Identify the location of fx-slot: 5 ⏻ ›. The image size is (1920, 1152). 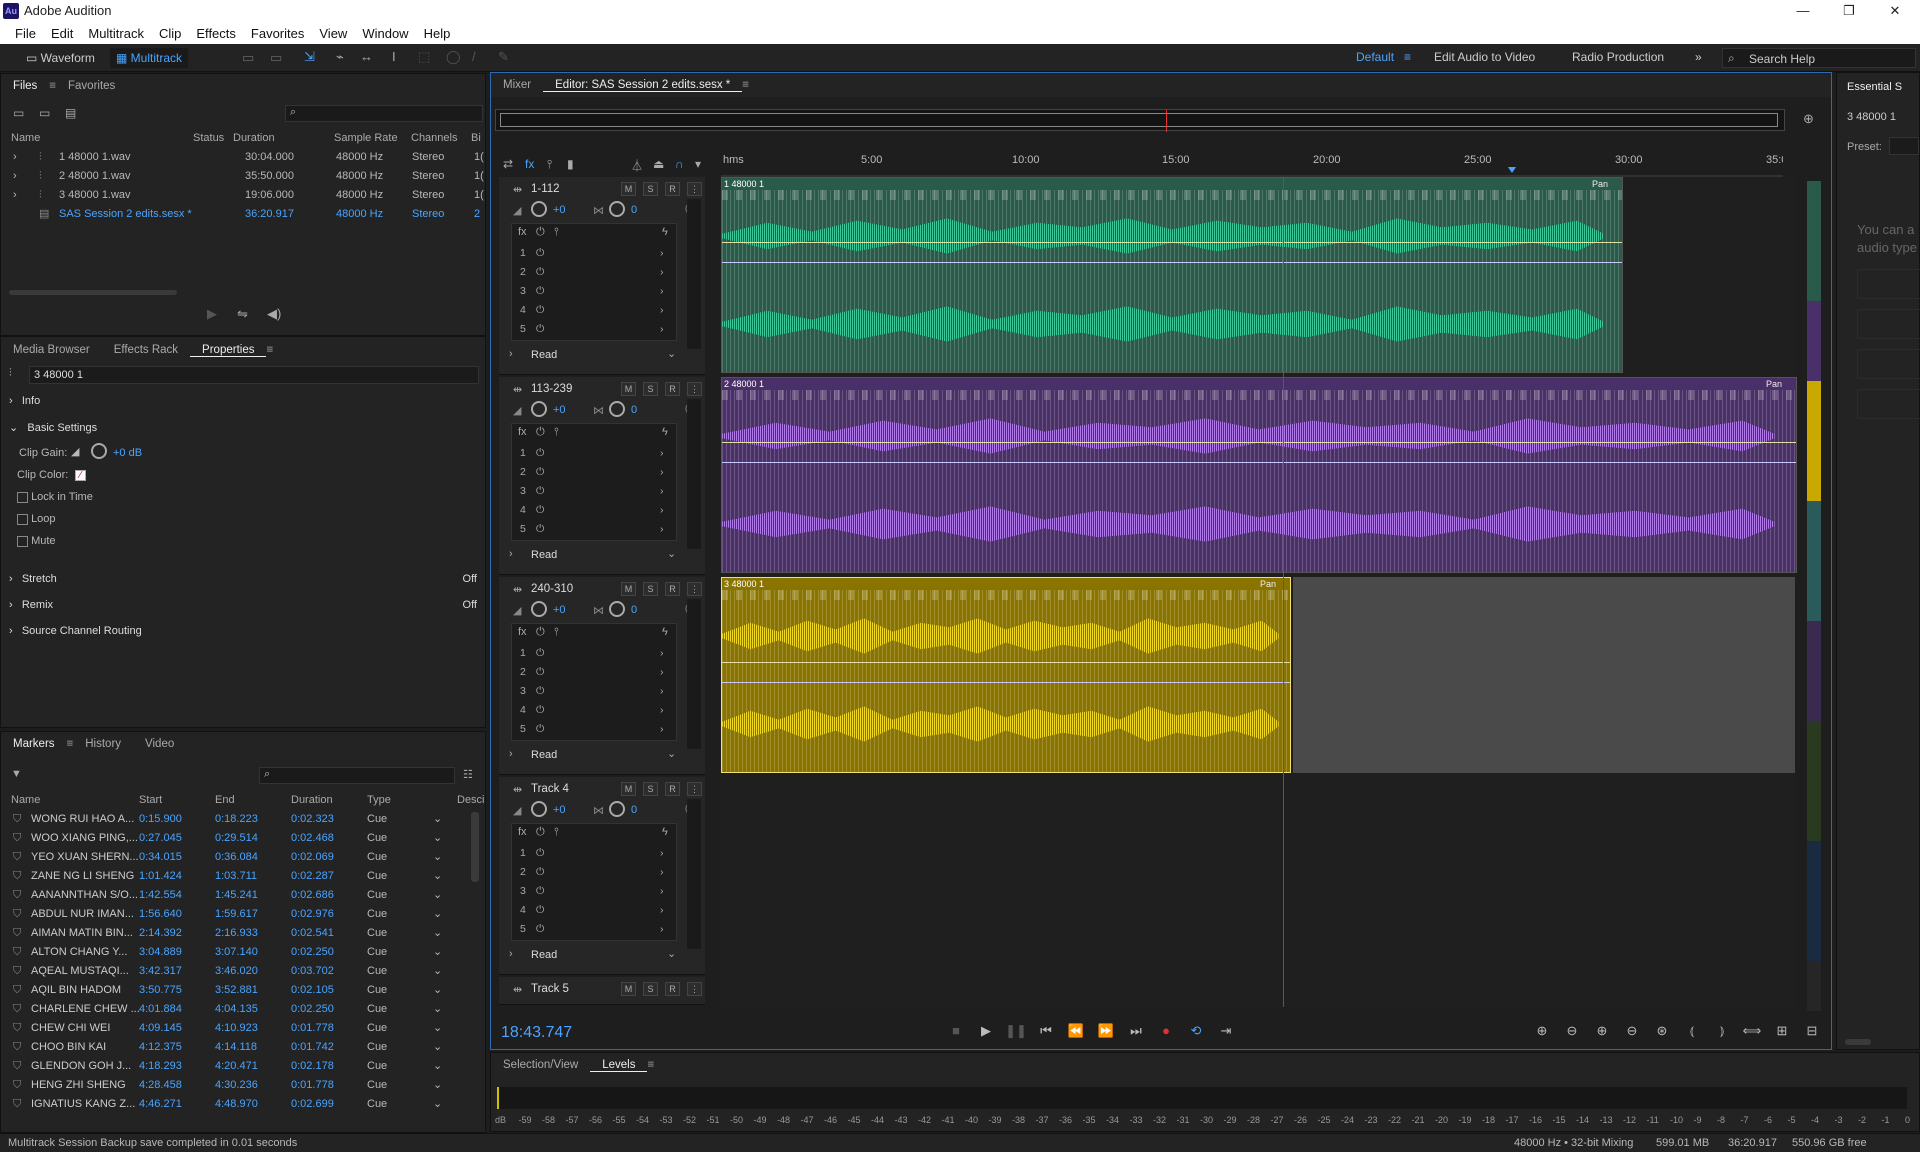
(592, 729).